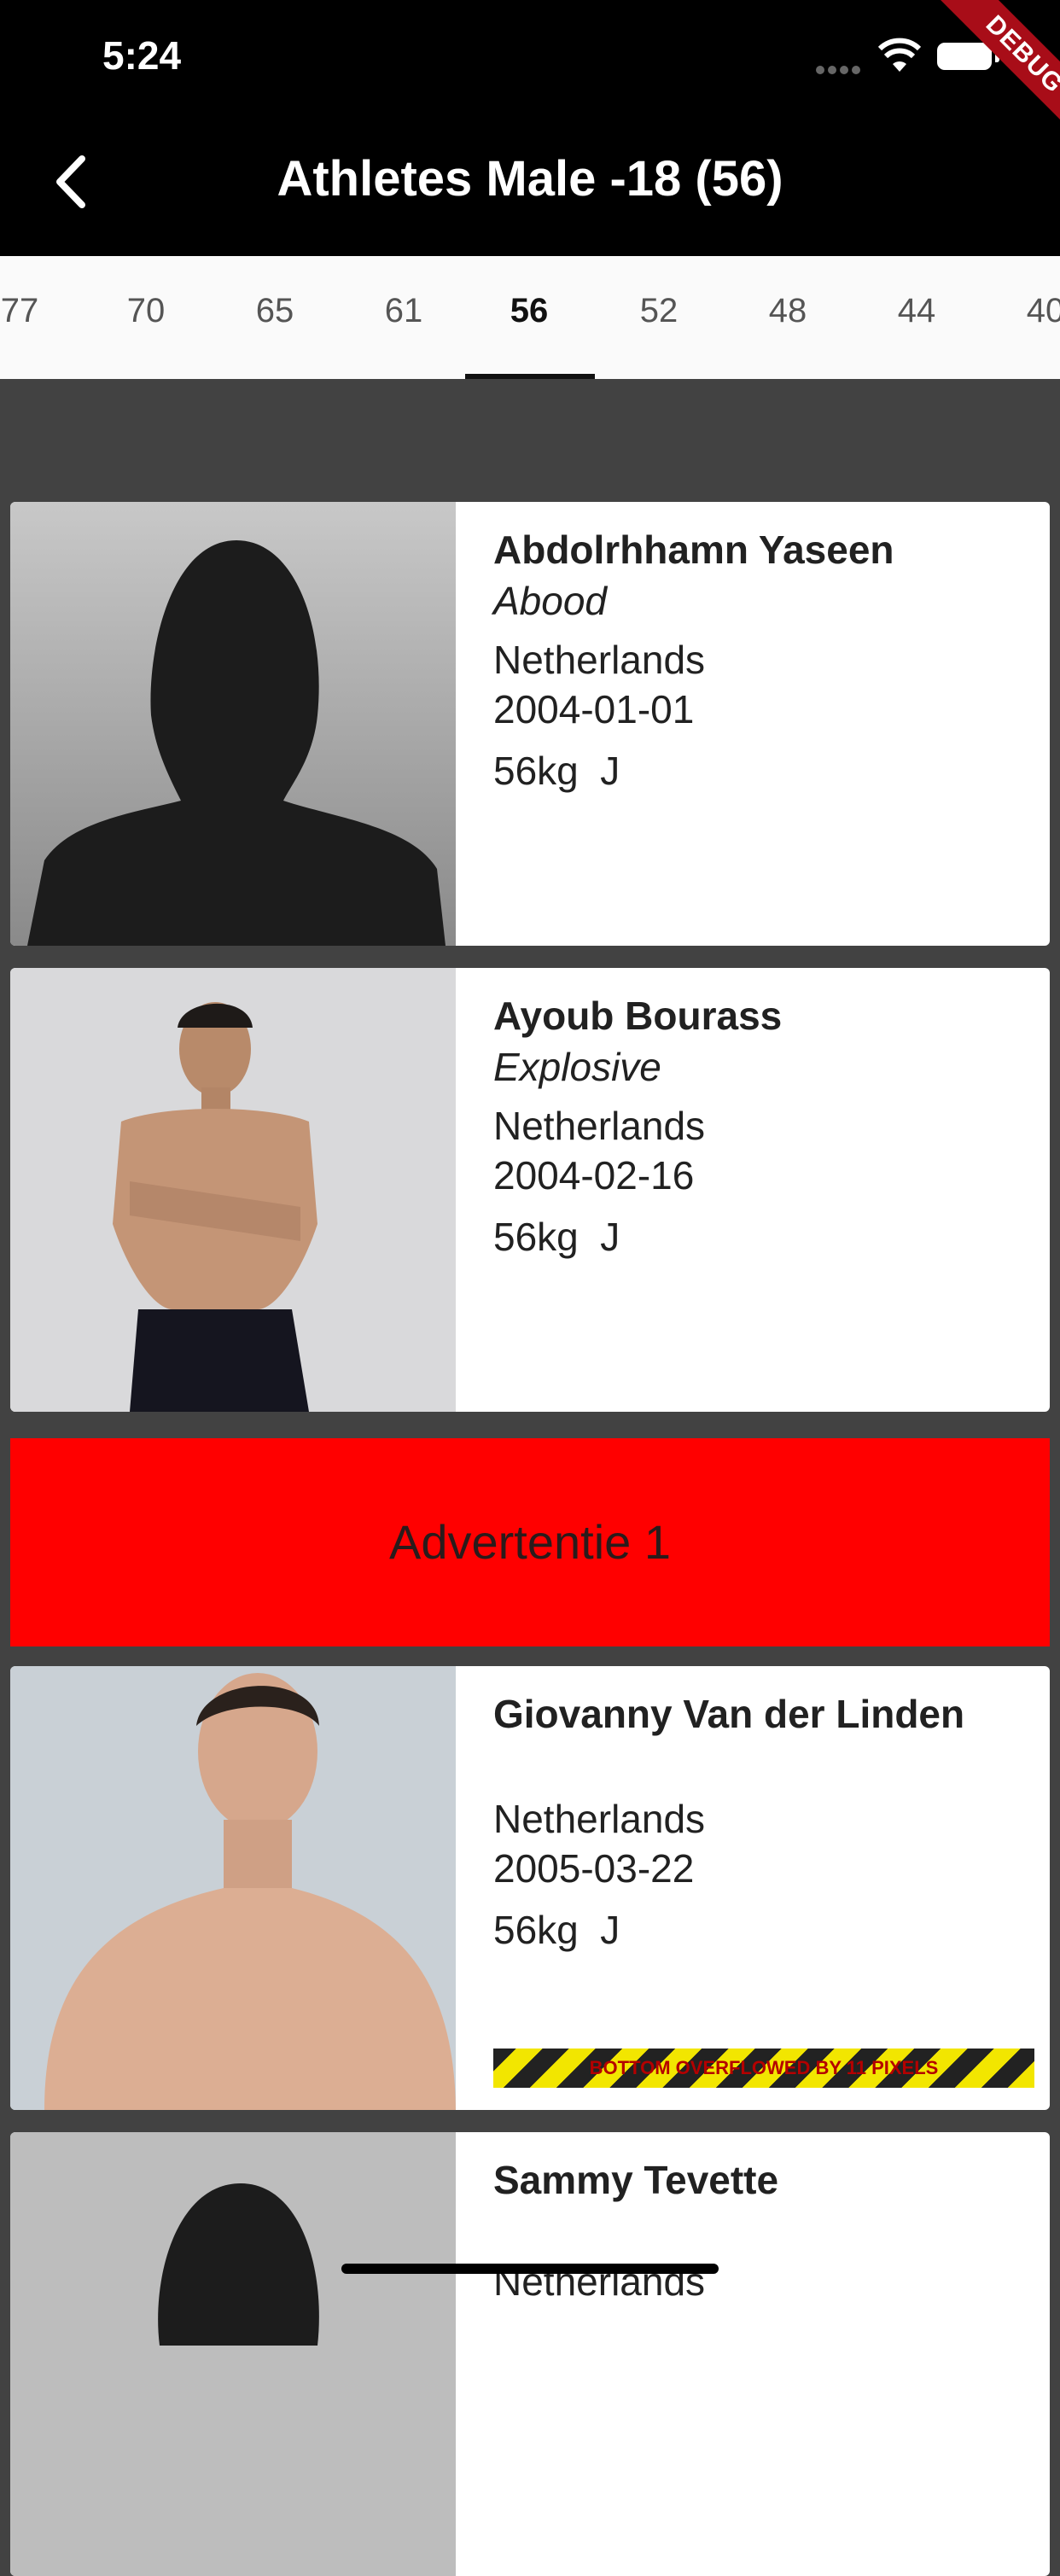 Image resolution: width=1060 pixels, height=2576 pixels. I want to click on athlete-nickname: Explosive, so click(577, 1067).